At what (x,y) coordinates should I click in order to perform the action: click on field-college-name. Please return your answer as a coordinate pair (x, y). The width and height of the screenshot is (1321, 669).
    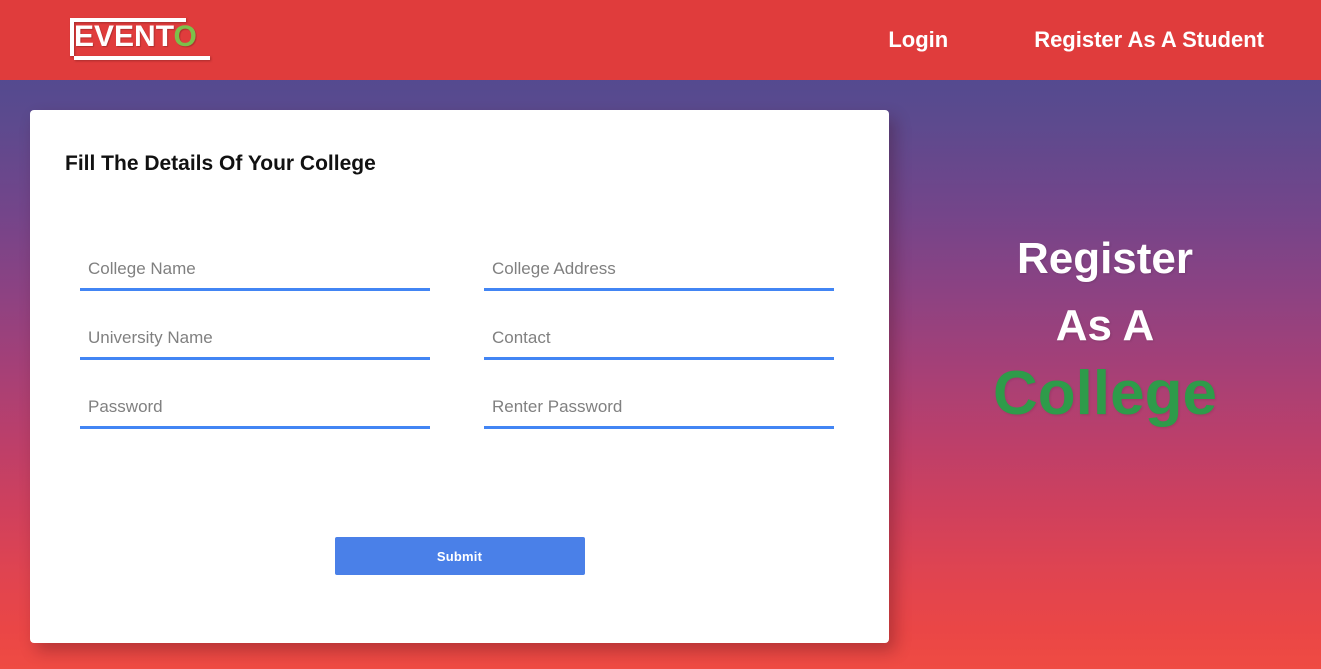
    Looking at the image, I should click on (255, 272).